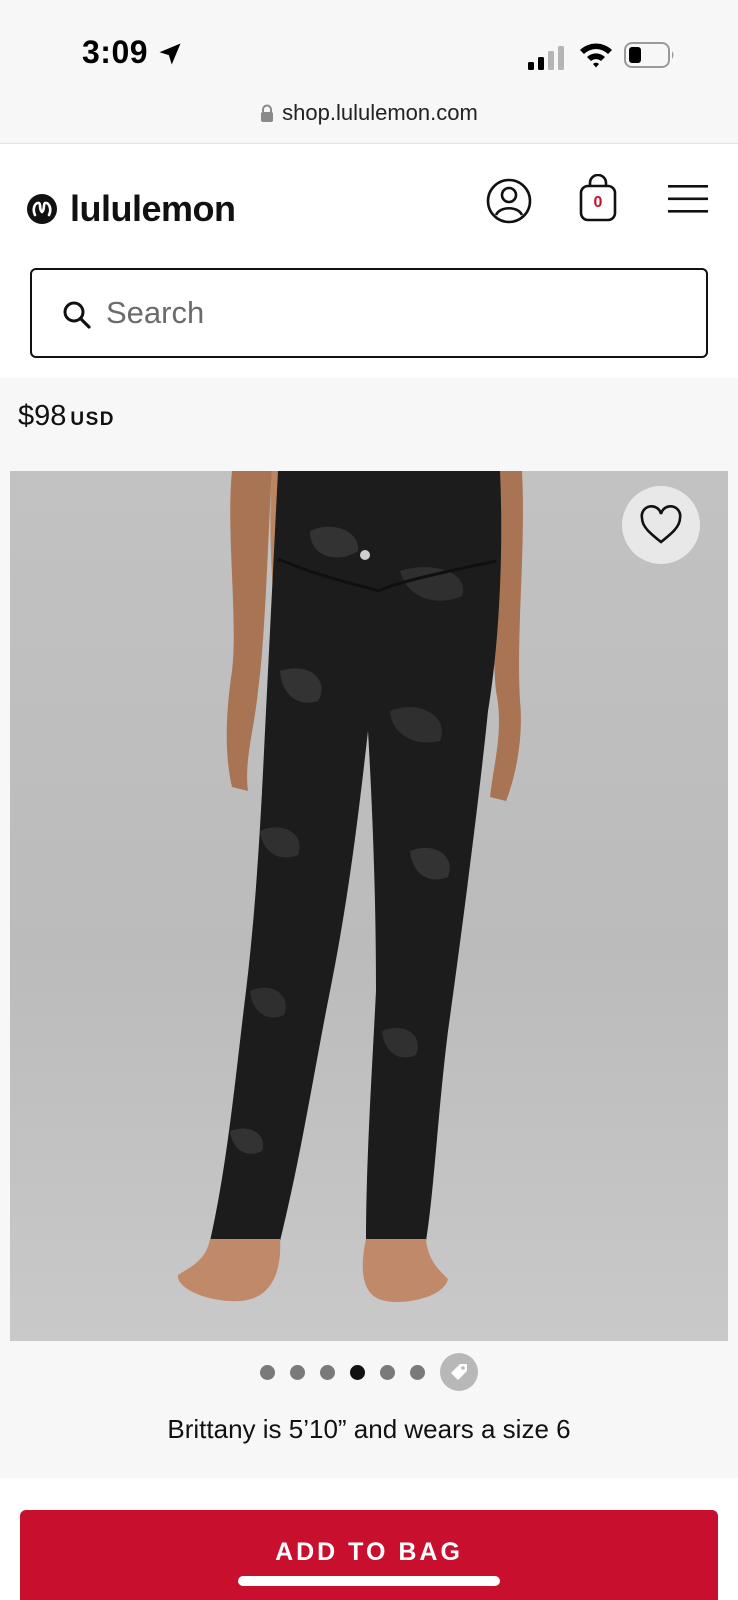  I want to click on bag-count-badge: 0, so click(598, 202).